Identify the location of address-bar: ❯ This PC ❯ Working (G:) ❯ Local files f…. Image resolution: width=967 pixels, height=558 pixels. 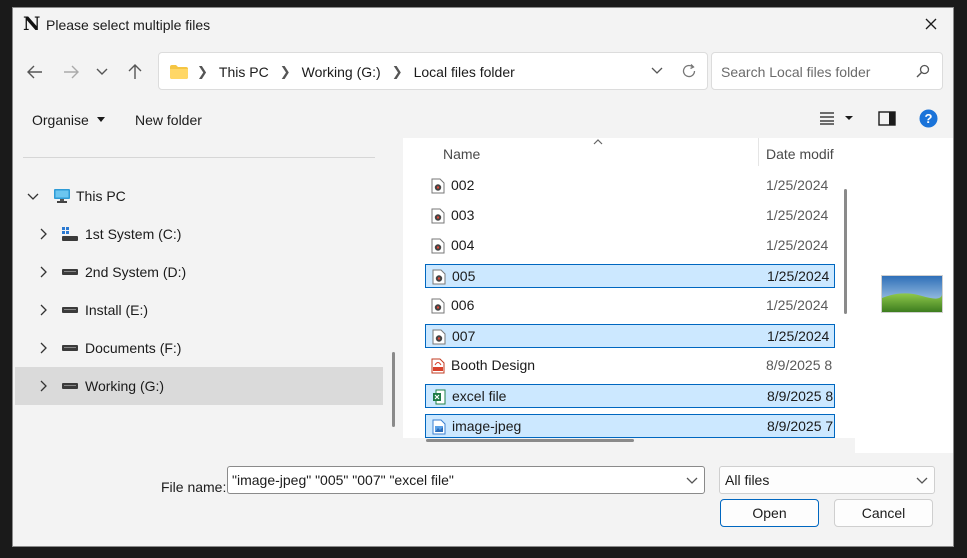
(433, 71).